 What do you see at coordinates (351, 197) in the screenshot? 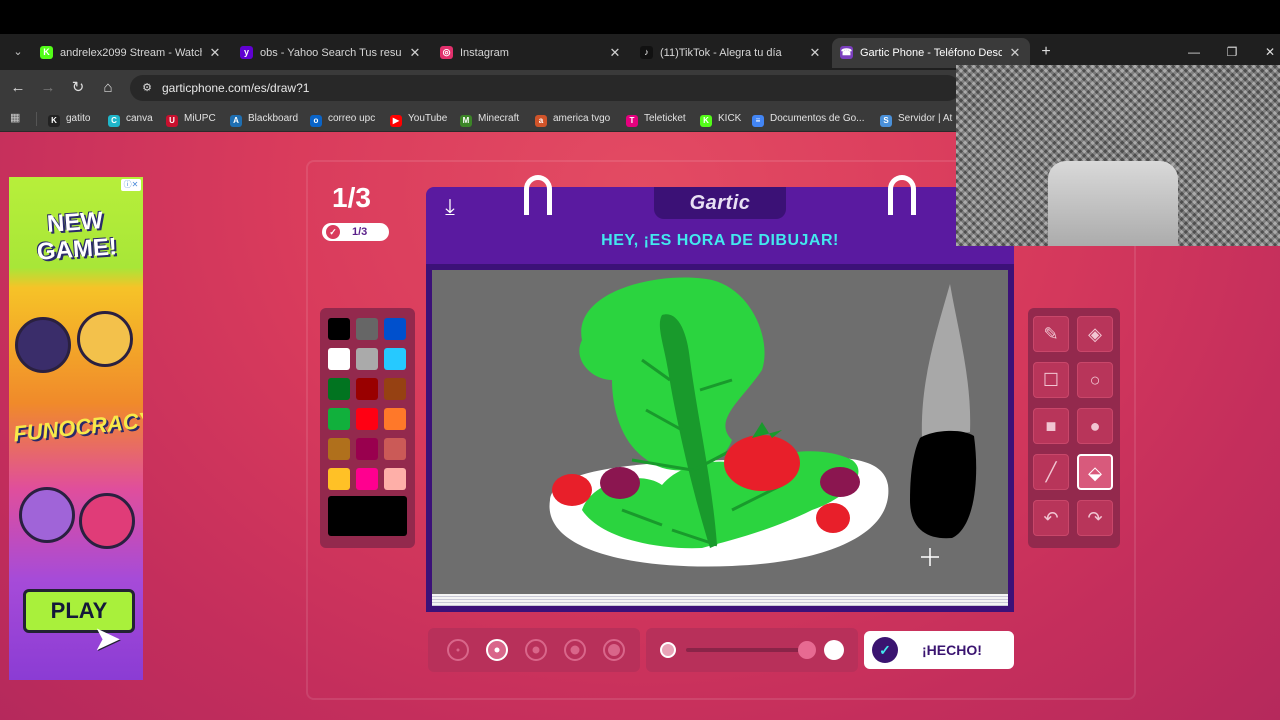
I see `round-counter: 1/3` at bounding box center [351, 197].